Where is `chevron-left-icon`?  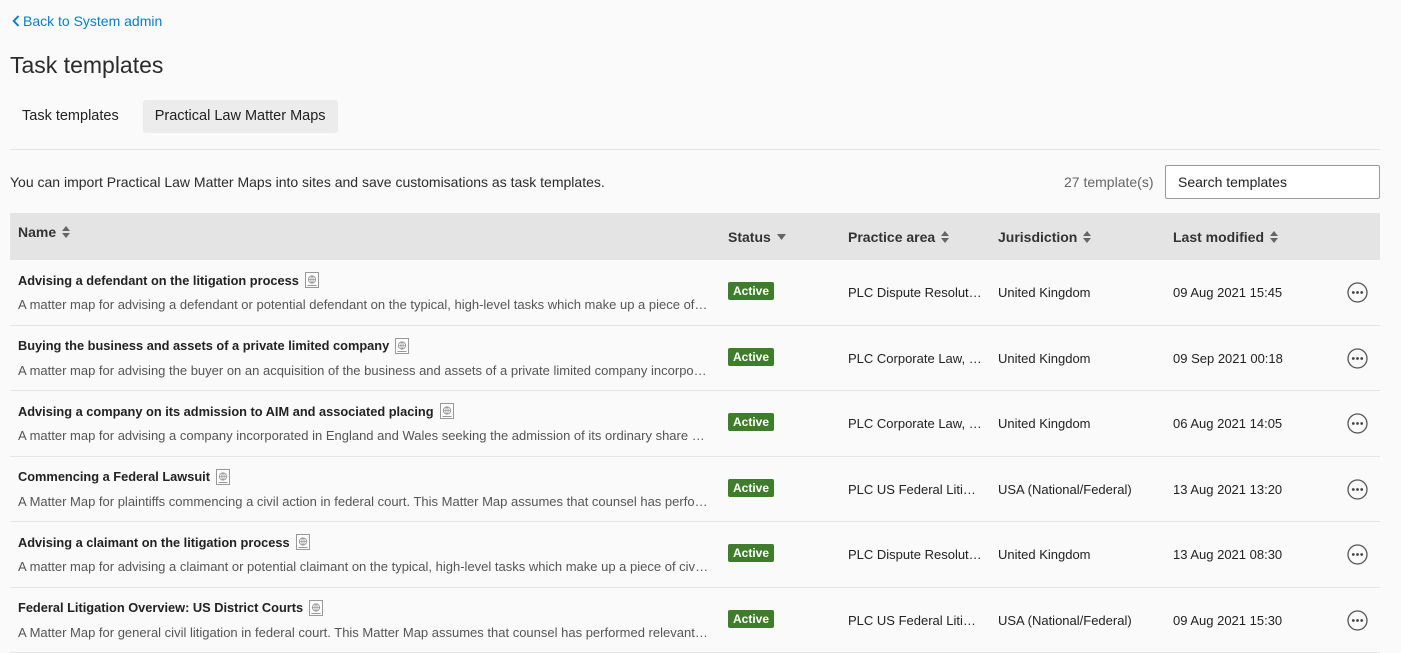 chevron-left-icon is located at coordinates (16, 21).